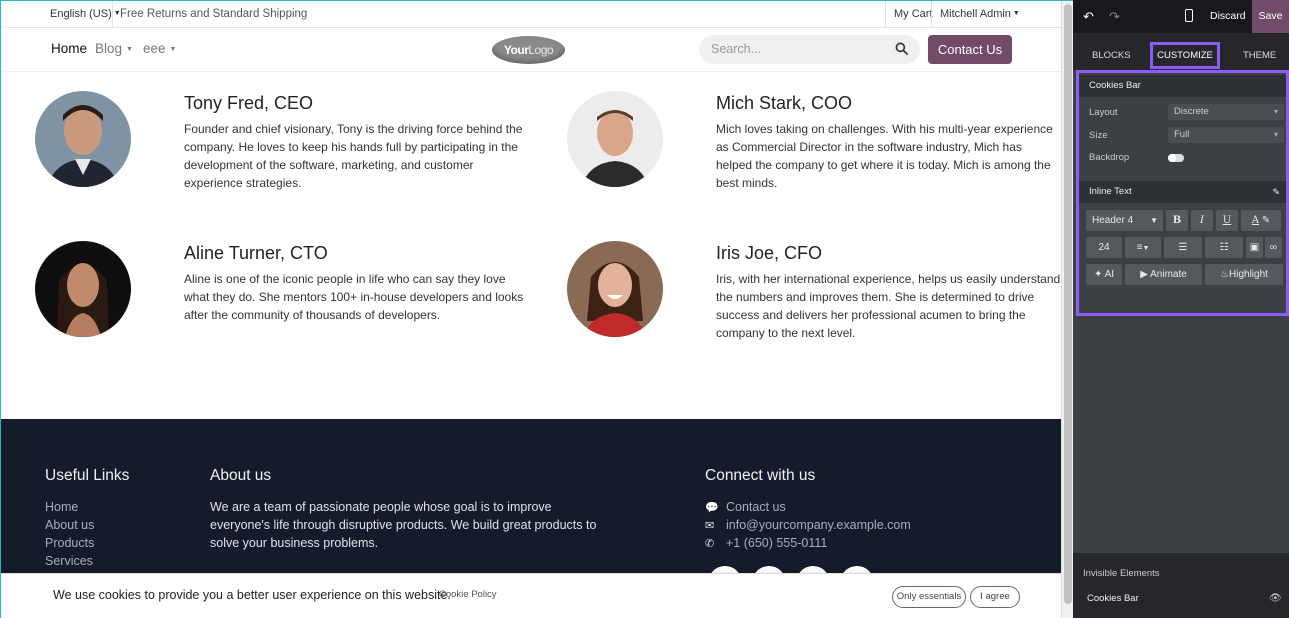  Describe the element at coordinates (1111, 55) in the screenshot. I see `tab-blocks: BLOCKS` at that location.